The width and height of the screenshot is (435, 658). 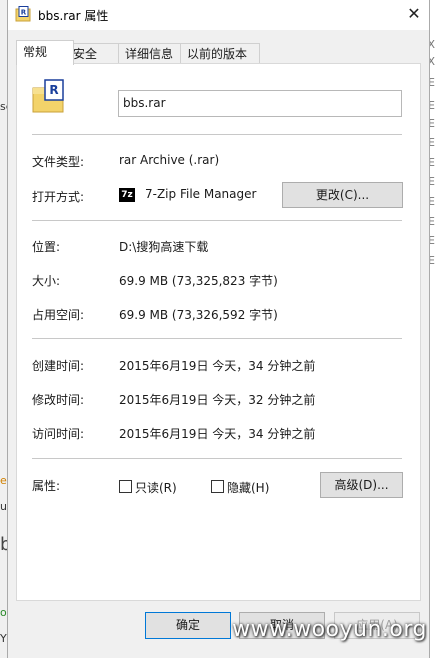 I want to click on close-icon: ✕, so click(x=414, y=13).